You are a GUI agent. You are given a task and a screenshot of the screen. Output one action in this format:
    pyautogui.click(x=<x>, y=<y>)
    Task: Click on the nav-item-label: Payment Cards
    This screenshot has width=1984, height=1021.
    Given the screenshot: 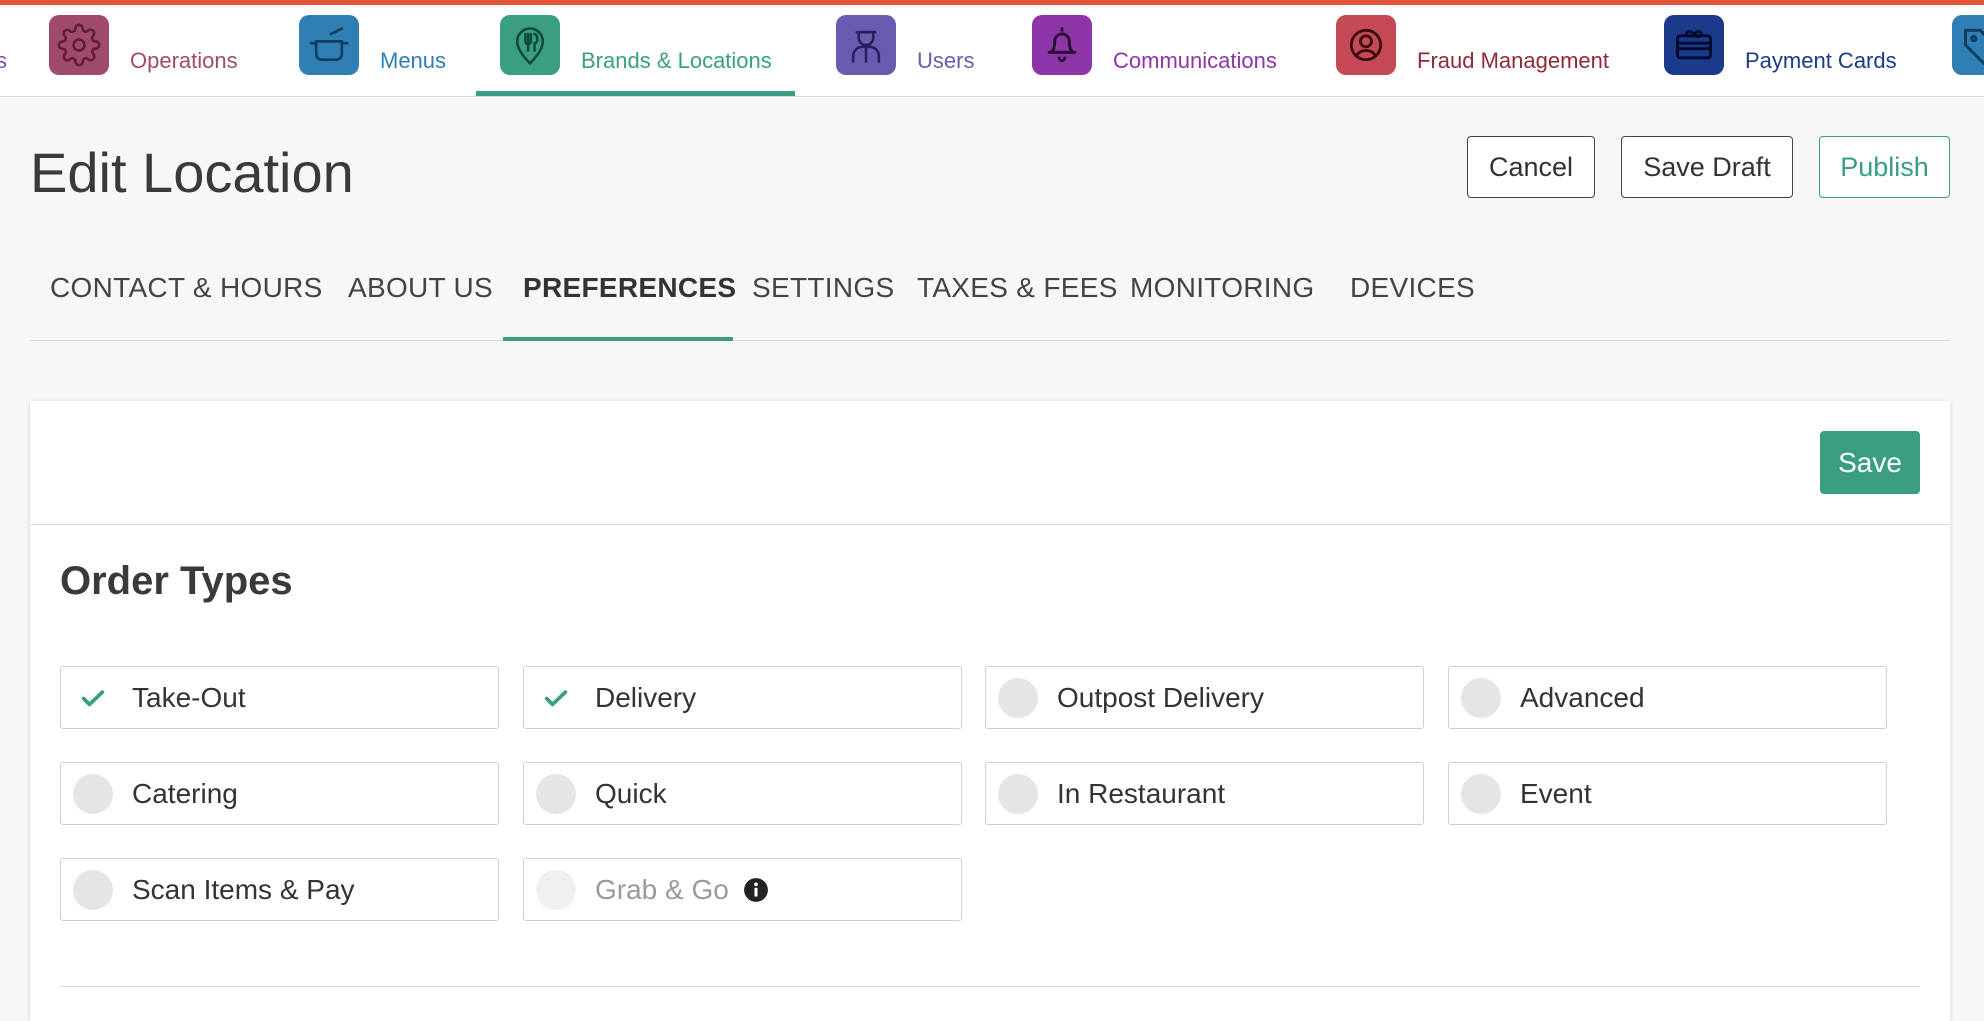 What is the action you would take?
    pyautogui.click(x=1821, y=60)
    